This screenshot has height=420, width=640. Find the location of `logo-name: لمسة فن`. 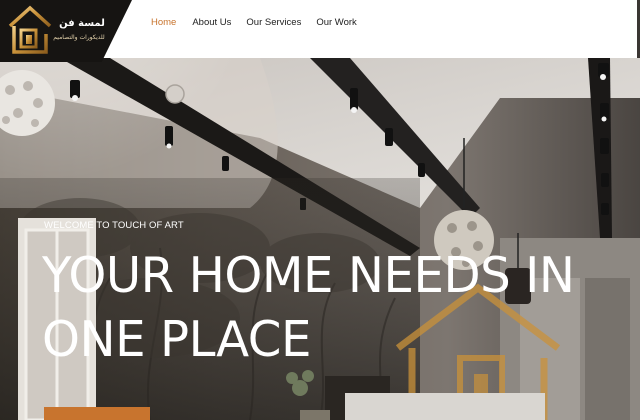

logo-name: لمسة فن is located at coordinates (82, 23).